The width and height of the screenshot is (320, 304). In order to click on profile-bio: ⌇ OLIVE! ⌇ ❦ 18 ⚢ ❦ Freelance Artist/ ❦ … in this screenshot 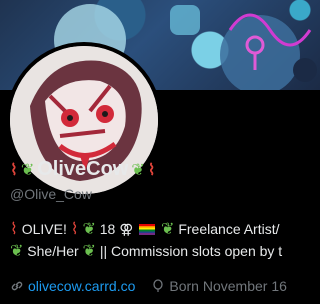, I will do `click(165, 240)`.